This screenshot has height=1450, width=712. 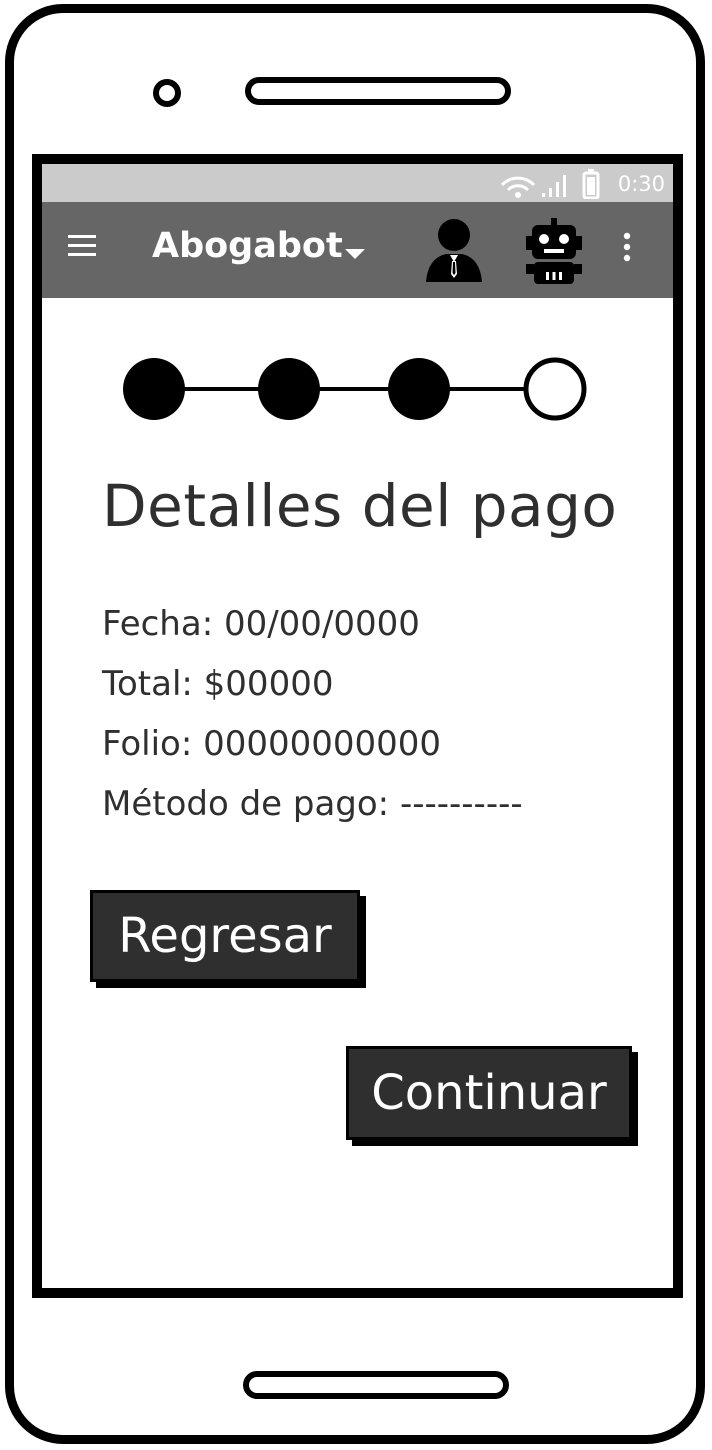 I want to click on home-bar, so click(x=376, y=1385).